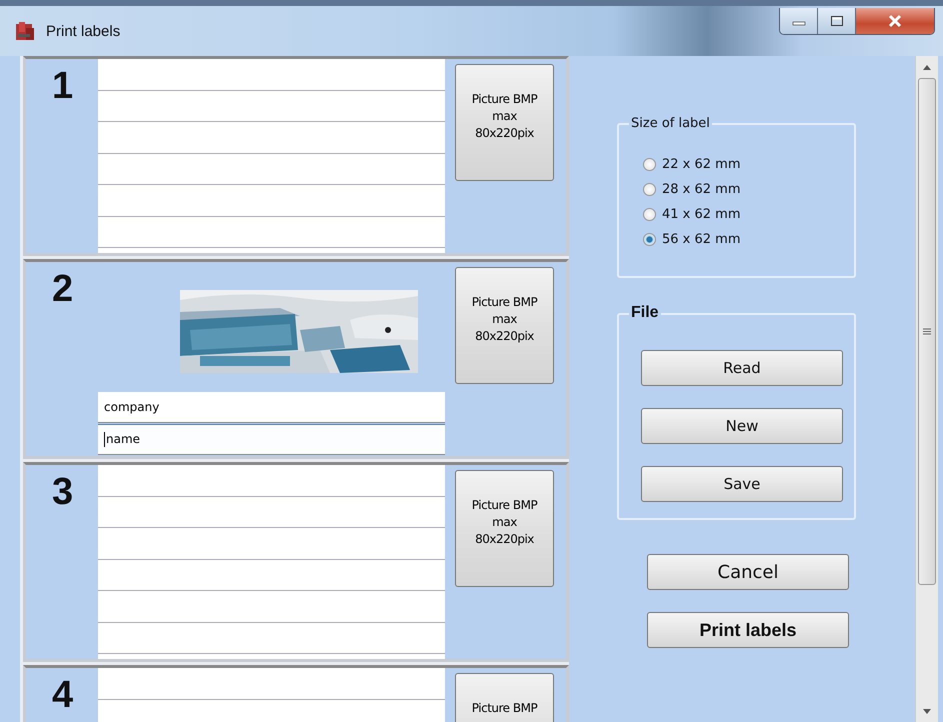 This screenshot has height=722, width=943. Describe the element at coordinates (748, 630) in the screenshot. I see `action-button: Print labels` at that location.